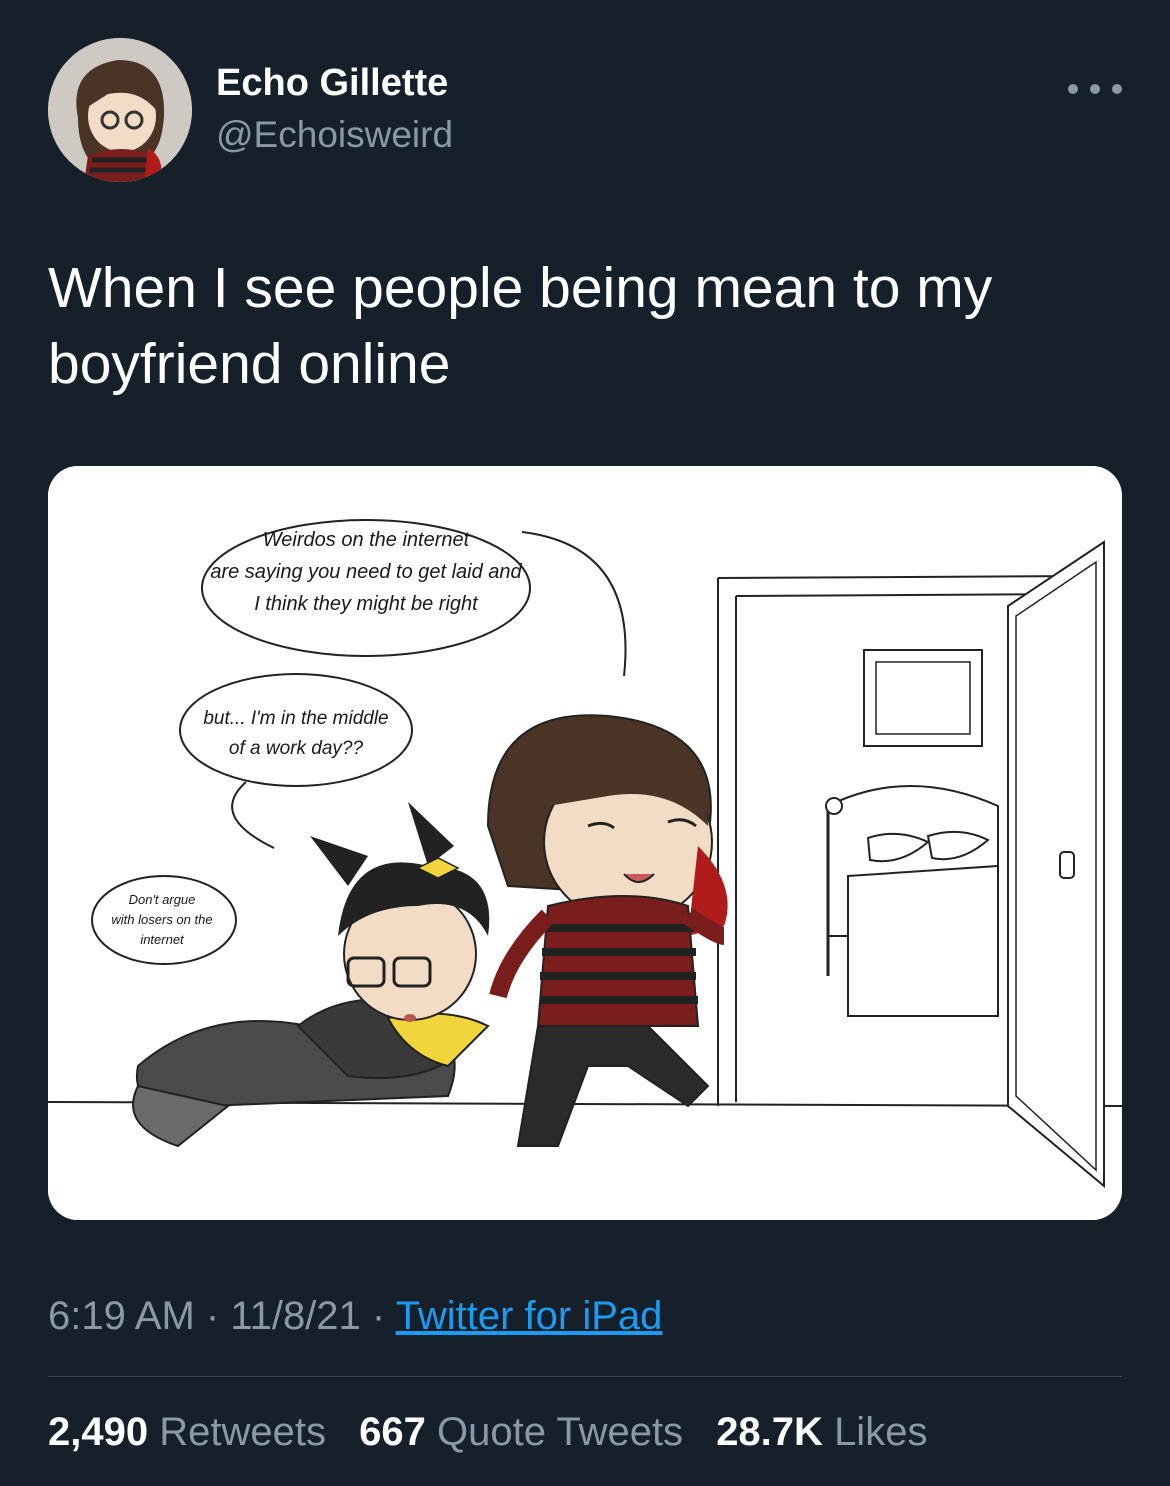 This screenshot has height=1486, width=1170. I want to click on retweets-label: Retweets, so click(242, 1432).